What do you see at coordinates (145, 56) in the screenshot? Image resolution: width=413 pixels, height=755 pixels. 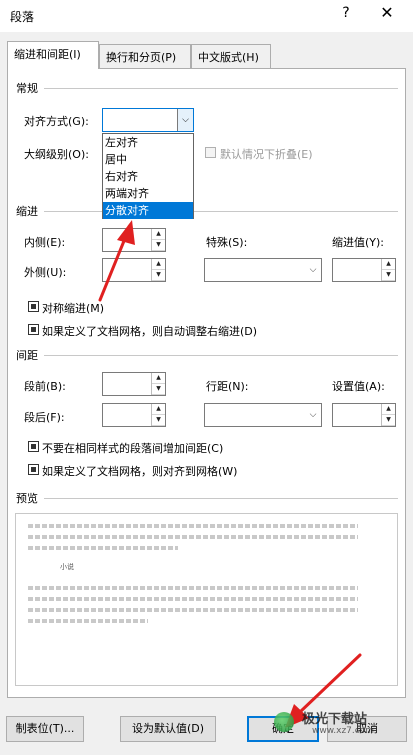 I see `tab-line-page-breaks: 换行和分页(P)` at bounding box center [145, 56].